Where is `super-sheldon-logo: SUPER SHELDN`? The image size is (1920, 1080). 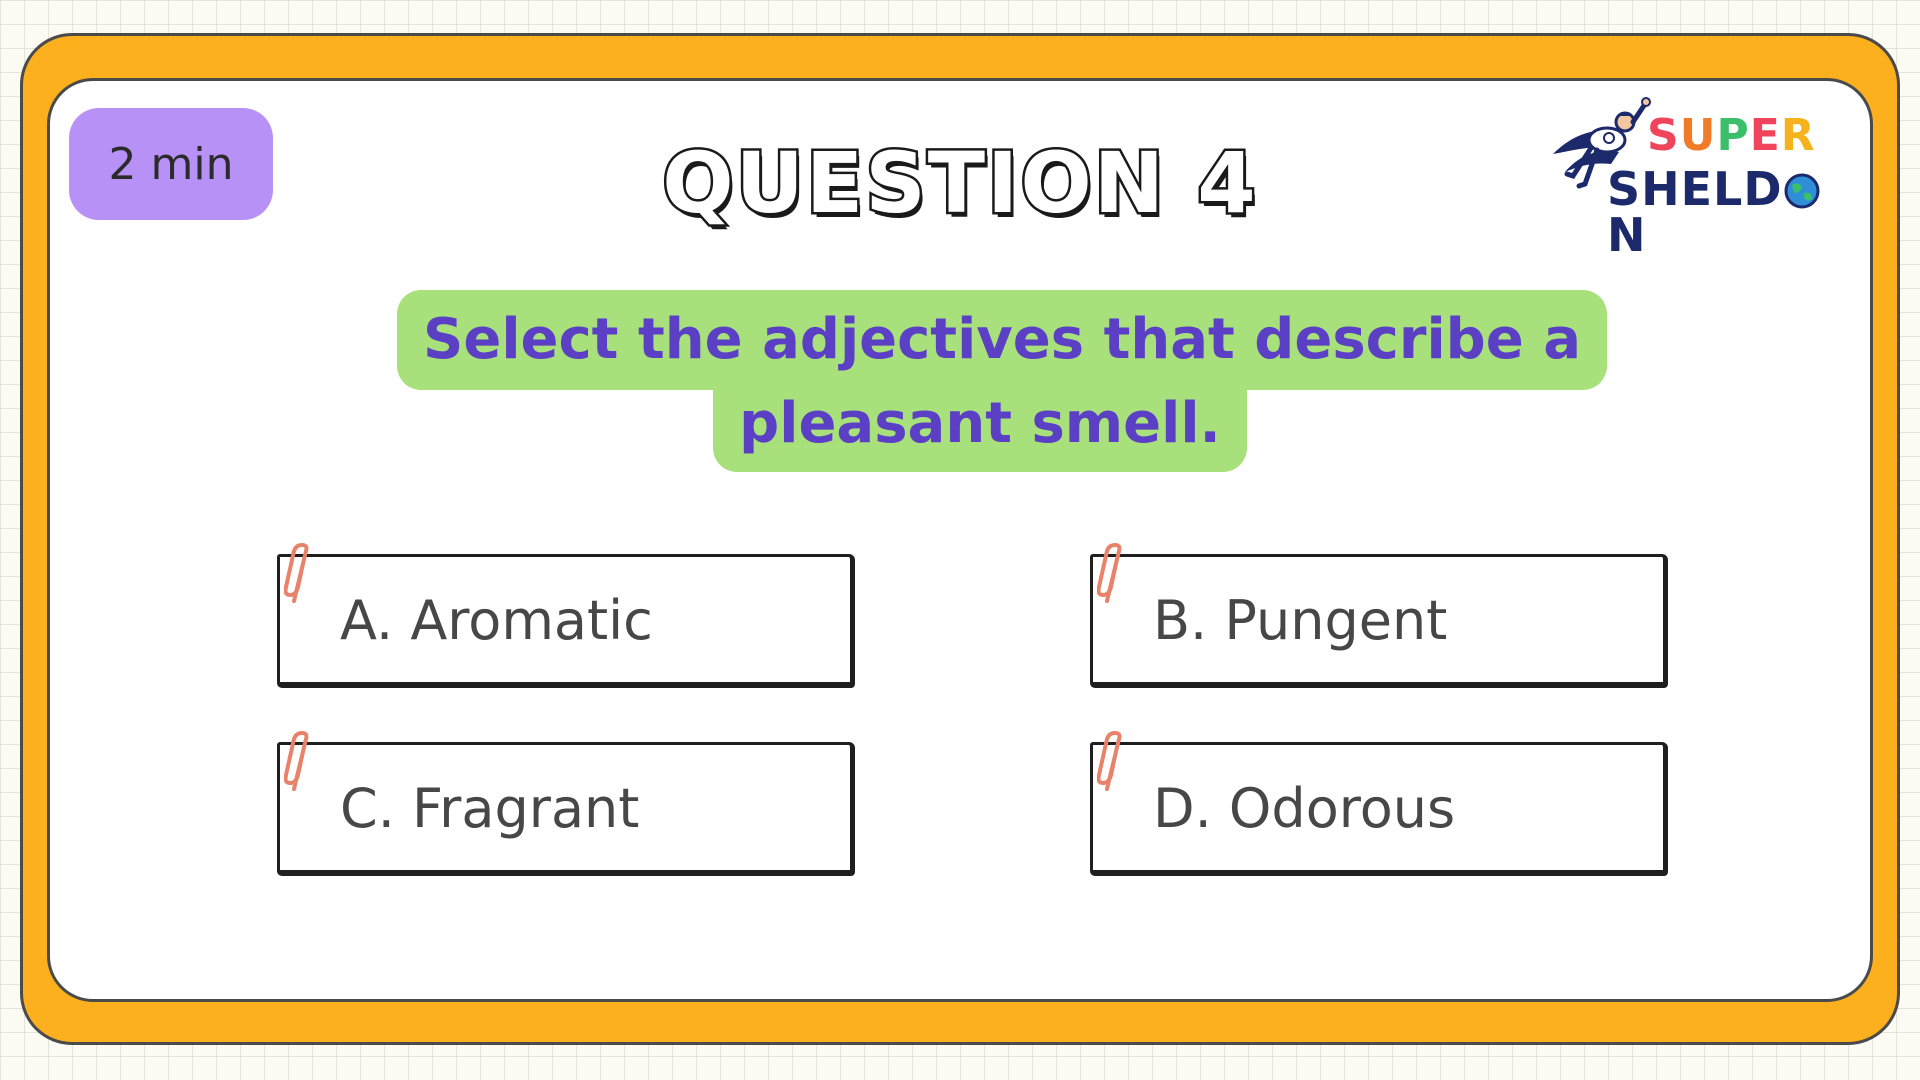
super-sheldon-logo: SUPER SHELDN is located at coordinates (1695, 175).